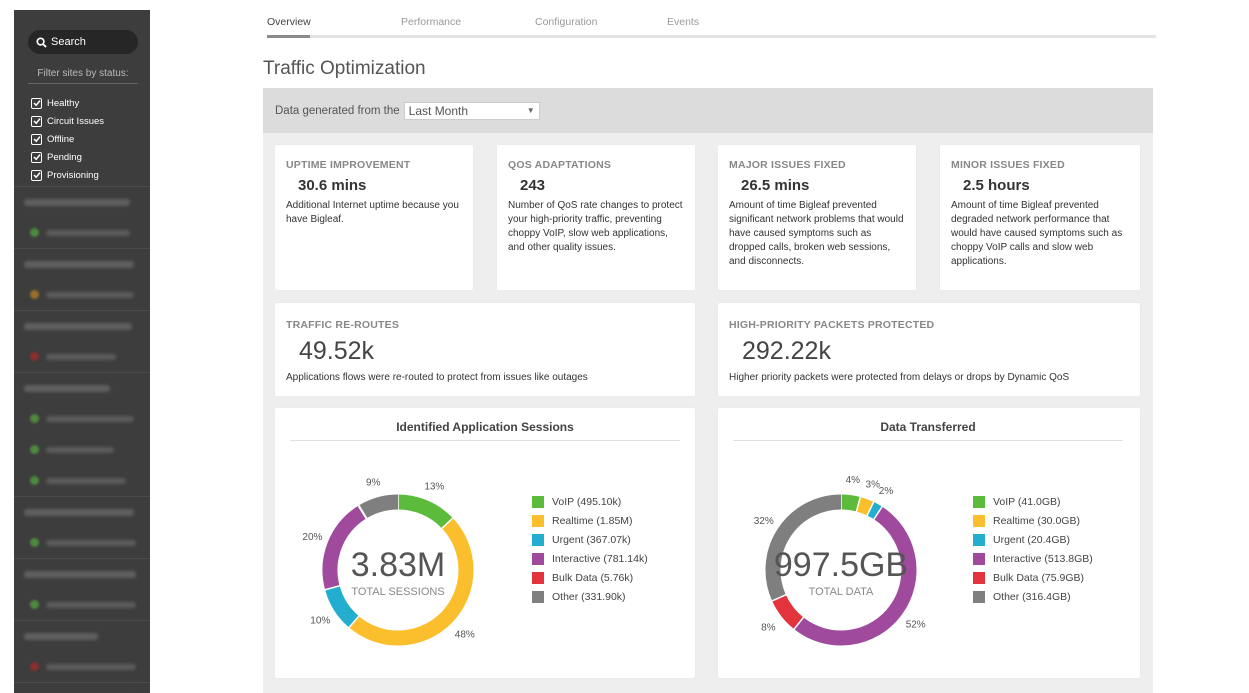 The width and height of the screenshot is (1249, 693). Describe the element at coordinates (337, 110) in the screenshot. I see `date-range-label: Data generated from the` at that location.